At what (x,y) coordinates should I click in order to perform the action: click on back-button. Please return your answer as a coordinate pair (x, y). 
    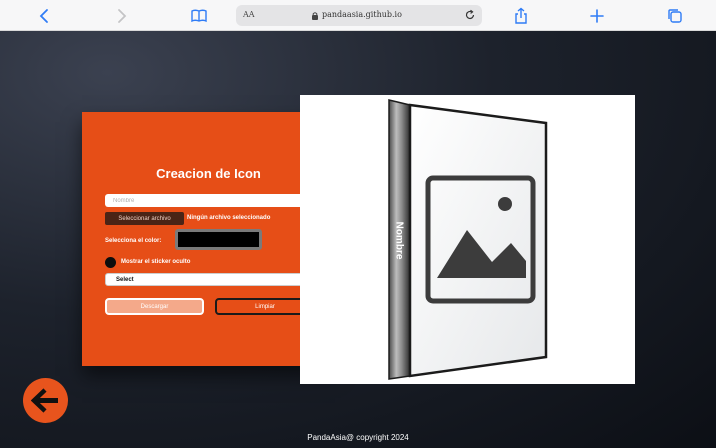
    Looking at the image, I should click on (45, 400).